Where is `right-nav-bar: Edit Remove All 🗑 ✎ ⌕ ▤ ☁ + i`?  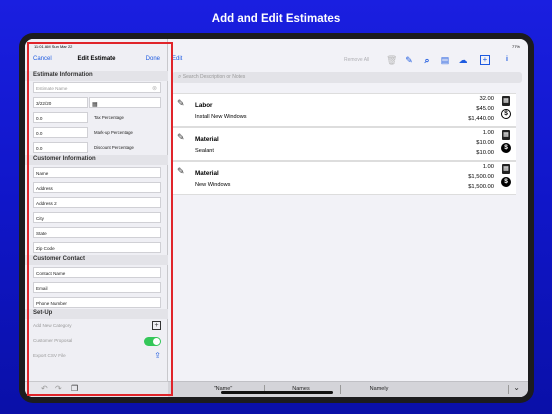
right-nav-bar: Edit Remove All 🗑 ✎ ⌕ ▤ ☁ + i is located at coordinates (348, 62).